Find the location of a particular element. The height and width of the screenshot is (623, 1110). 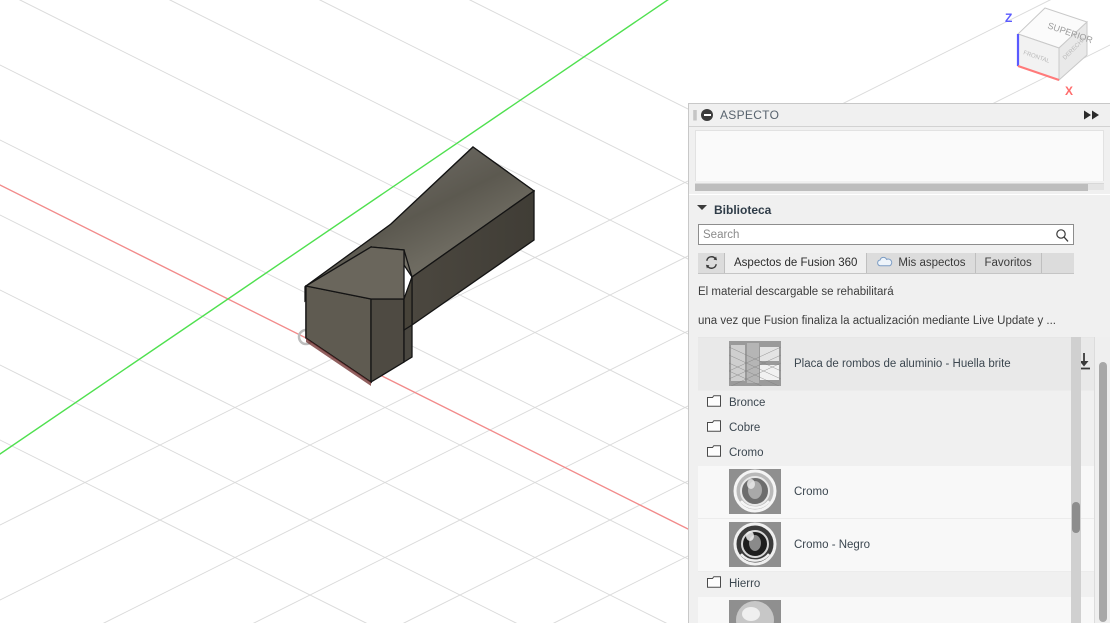

tab-label: Mis aspectos is located at coordinates (932, 262).